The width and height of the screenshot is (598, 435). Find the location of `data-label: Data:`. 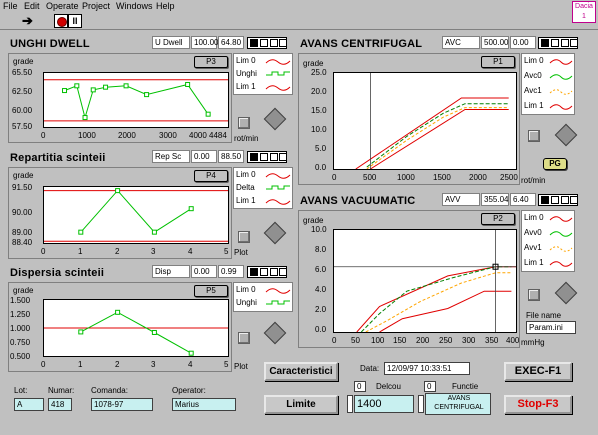

data-label: Data: is located at coordinates (370, 368).